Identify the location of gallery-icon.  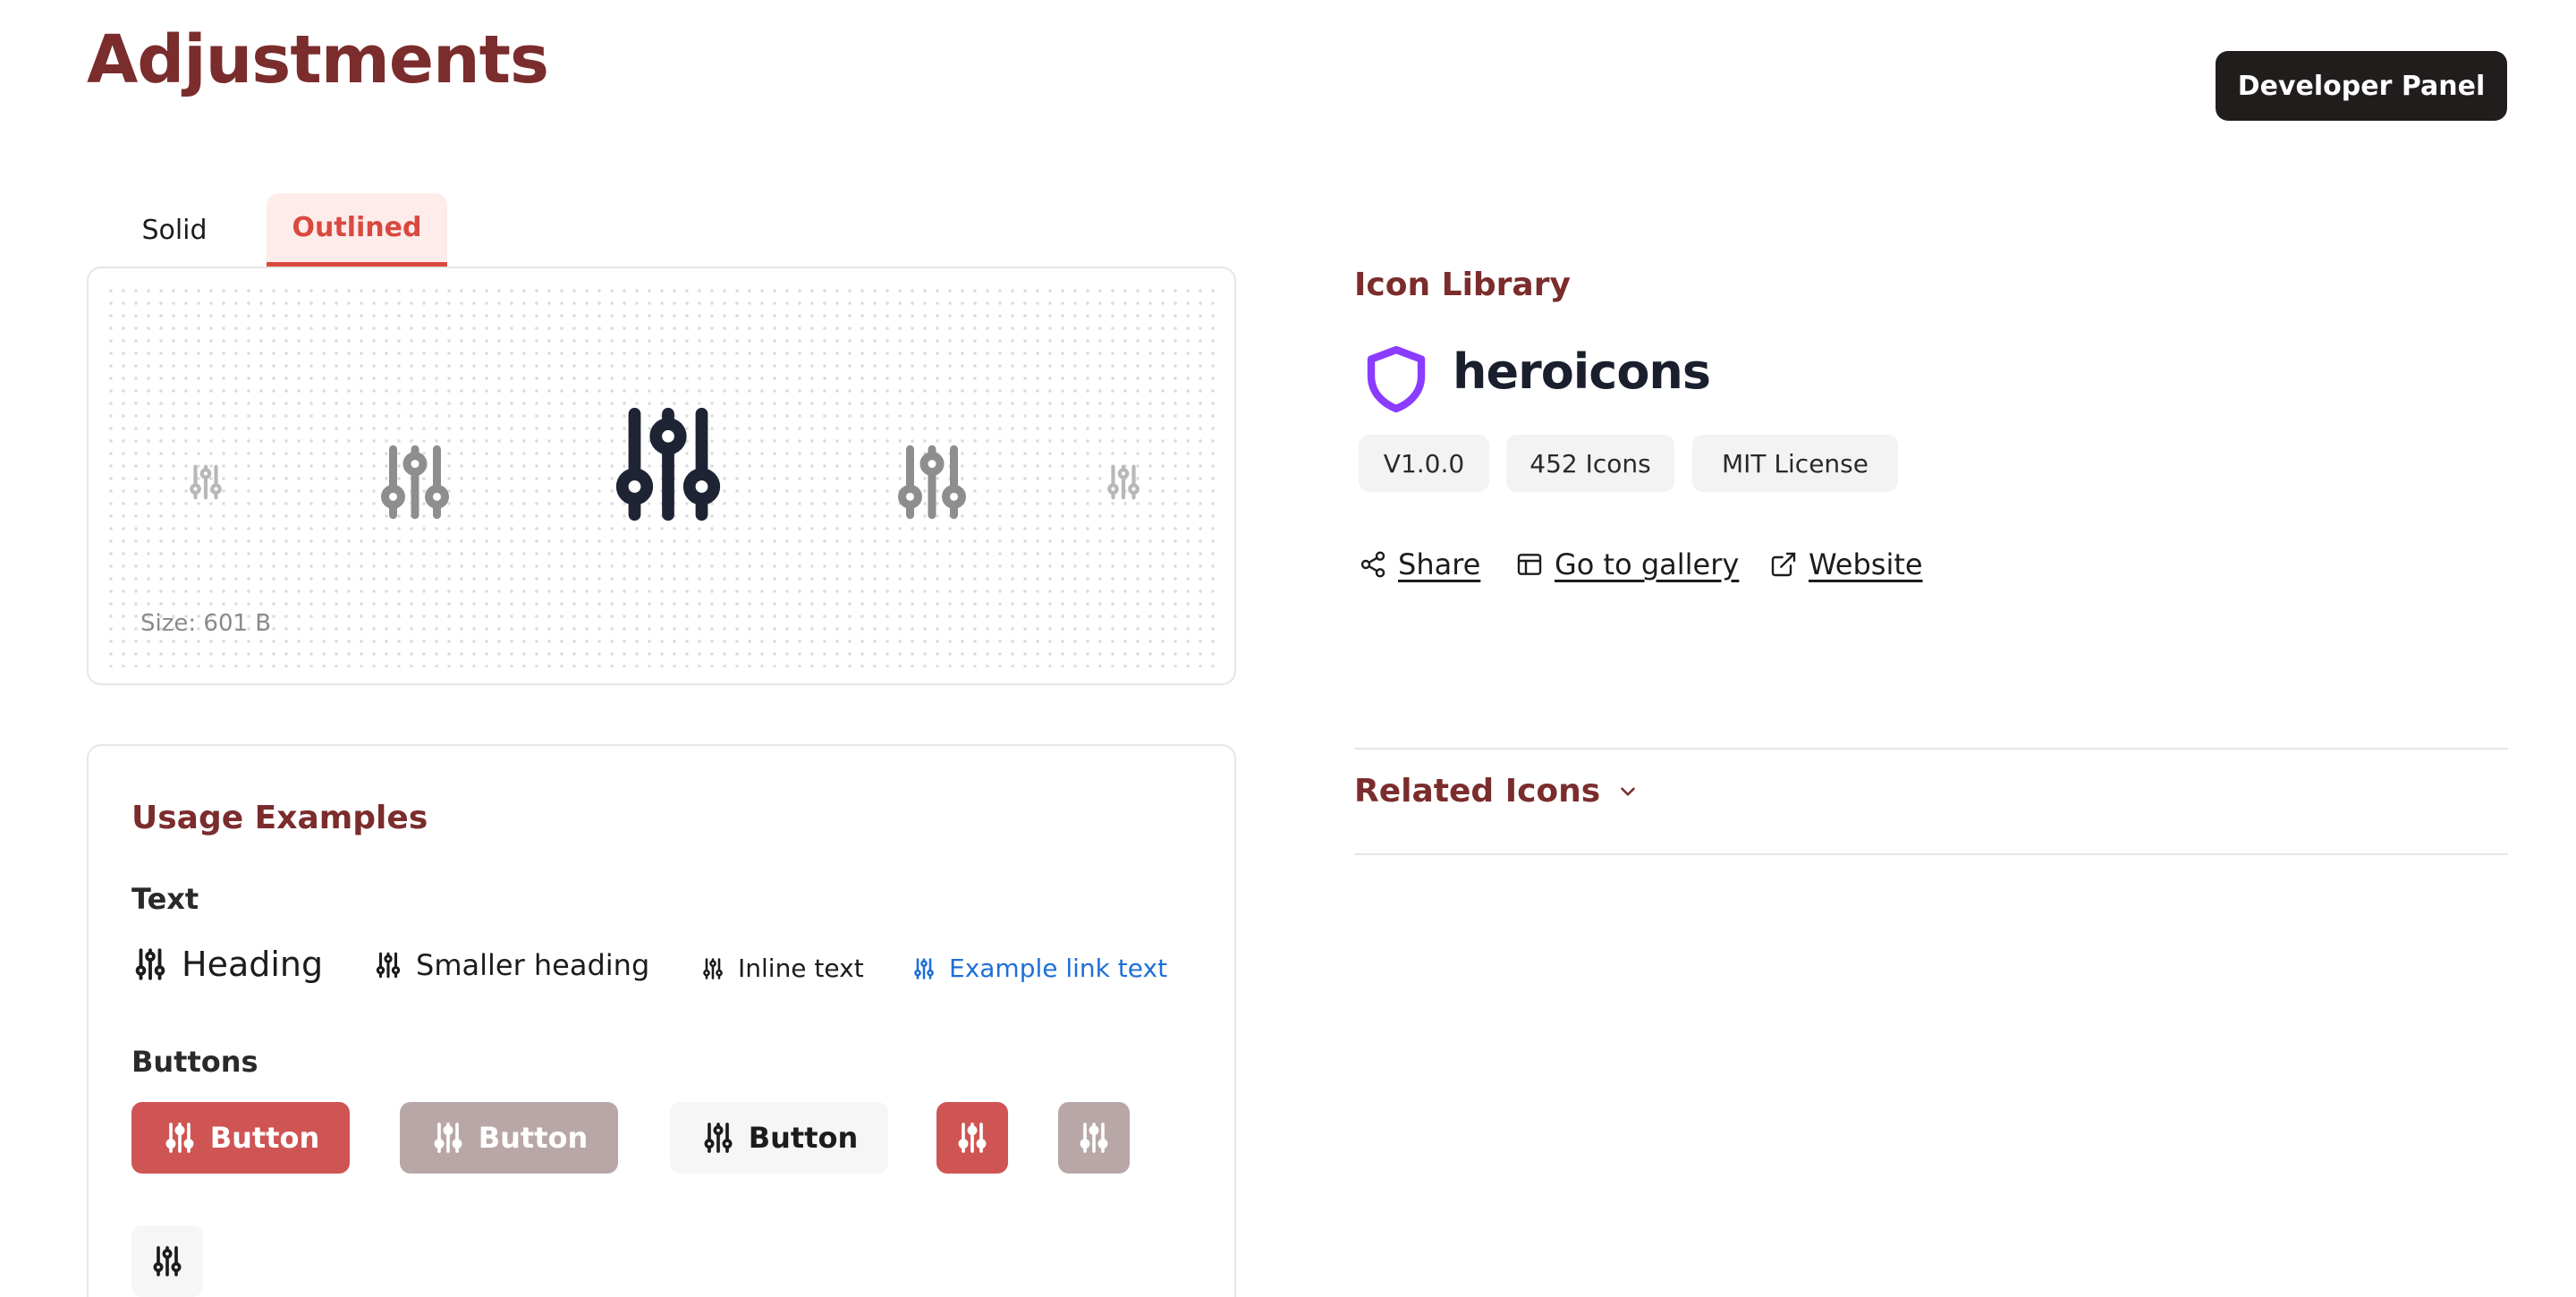
(1529, 565).